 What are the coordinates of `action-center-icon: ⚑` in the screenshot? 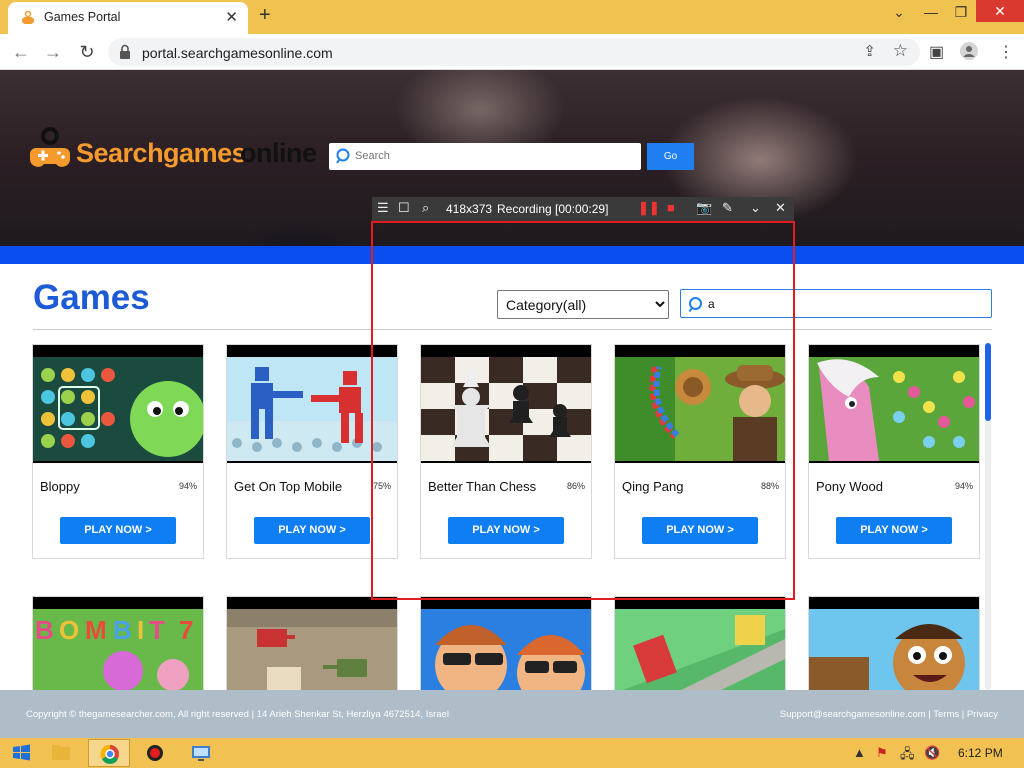 It's located at (882, 753).